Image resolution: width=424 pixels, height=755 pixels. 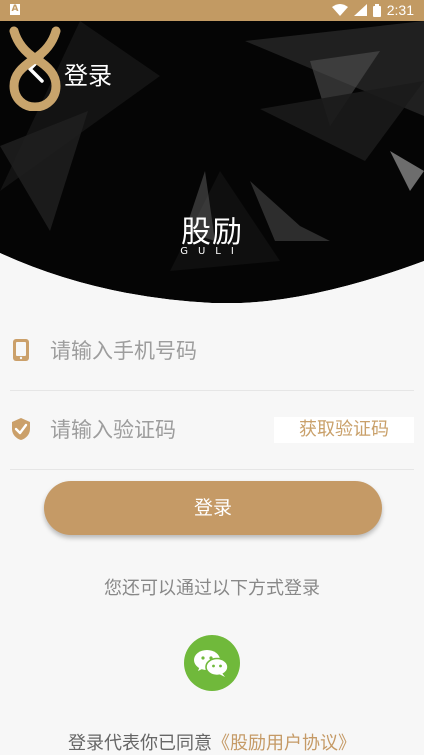 I want to click on alternative-login-text: 您还可以通过以下方式登录, so click(x=212, y=588).